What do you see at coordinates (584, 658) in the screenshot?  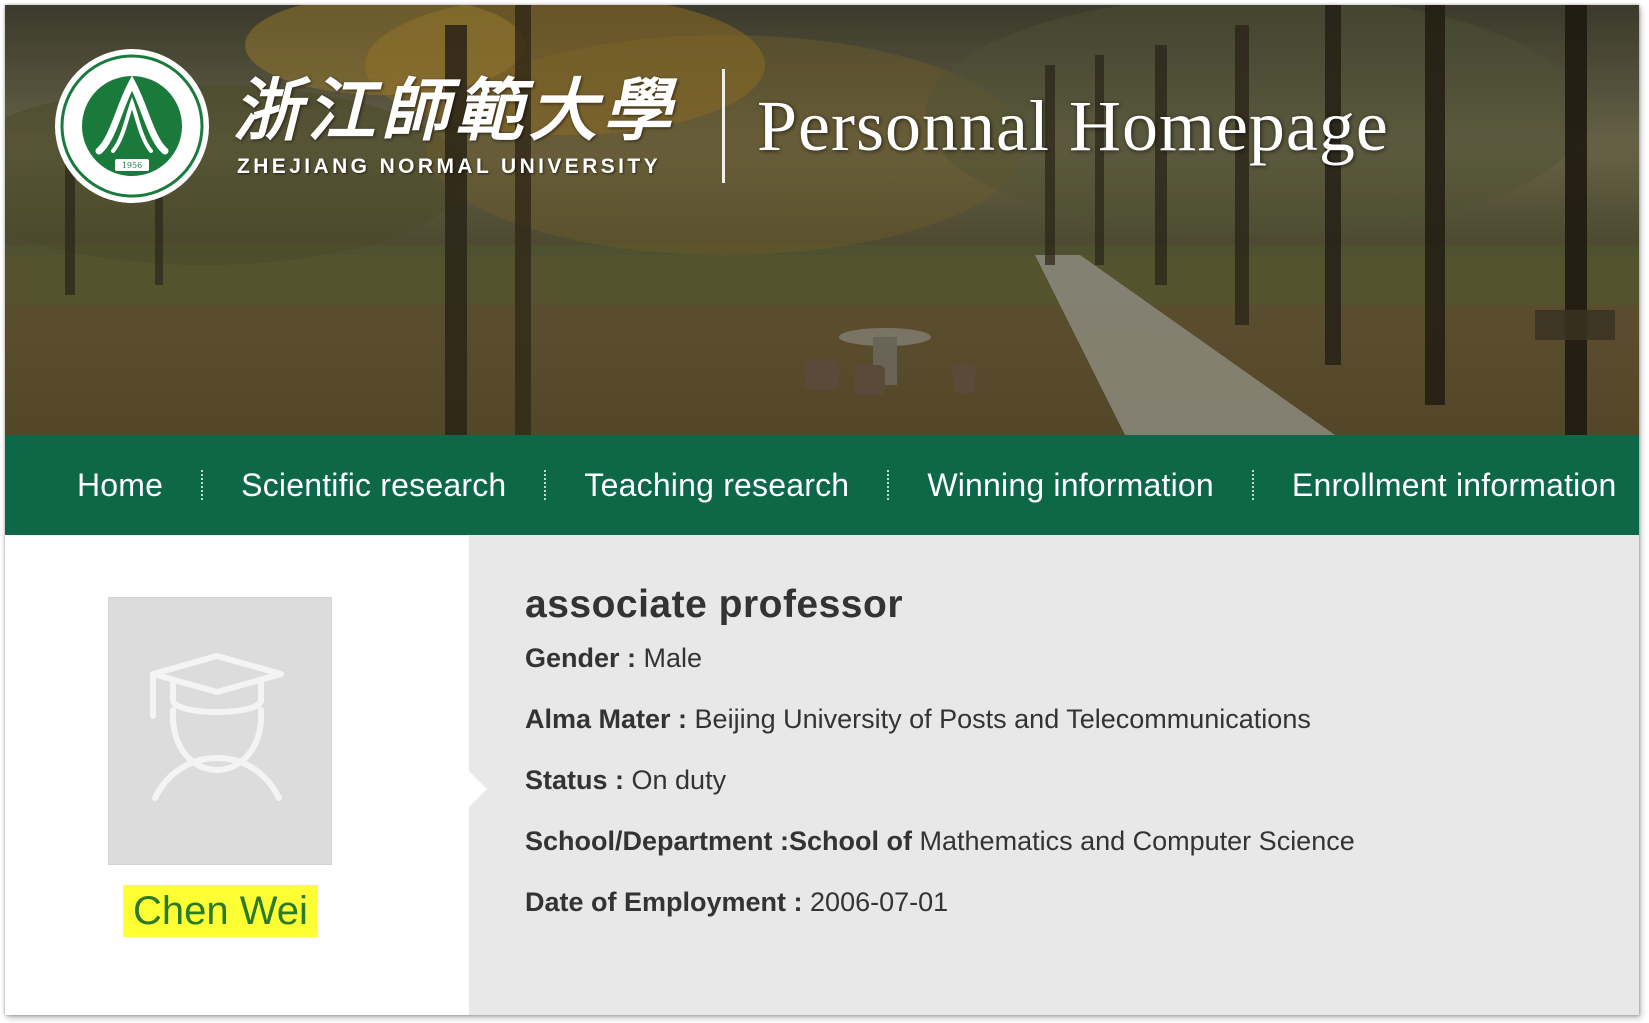 I see `gender-label: Gender :` at bounding box center [584, 658].